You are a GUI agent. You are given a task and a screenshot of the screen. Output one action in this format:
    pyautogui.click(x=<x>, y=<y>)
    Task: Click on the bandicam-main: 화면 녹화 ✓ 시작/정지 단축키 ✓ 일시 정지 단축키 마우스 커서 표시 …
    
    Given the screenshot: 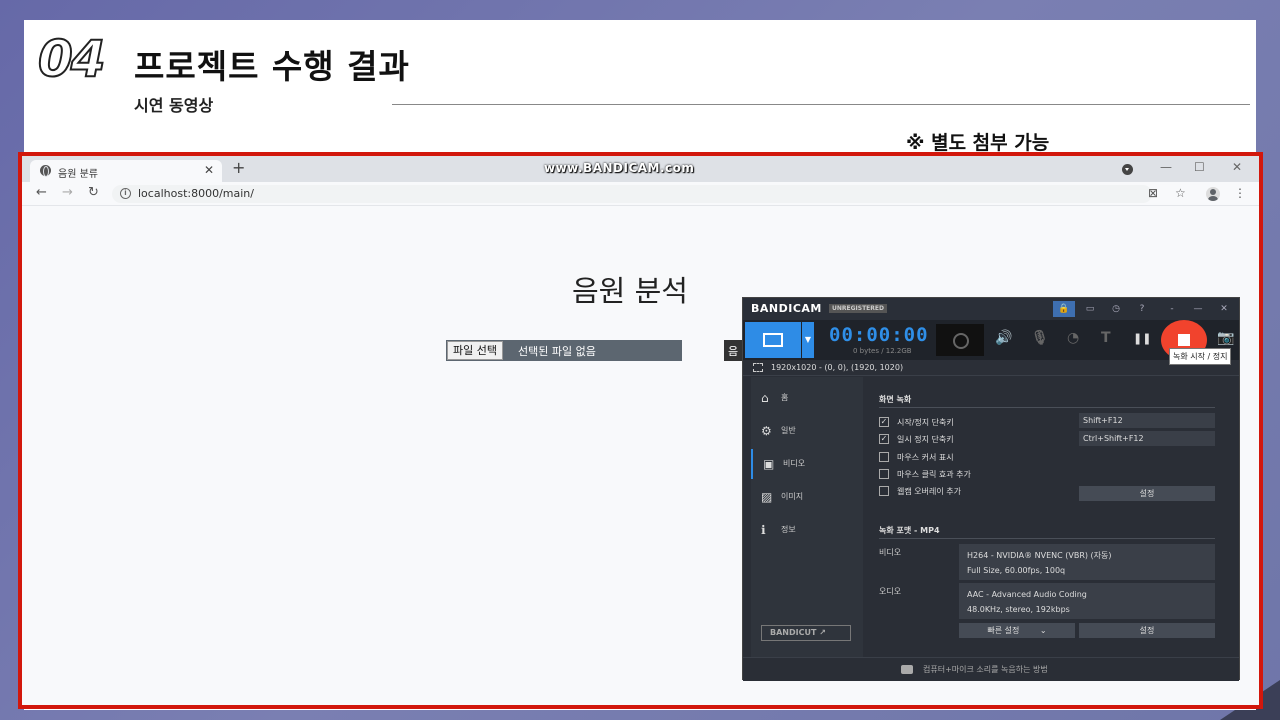 What is the action you would take?
    pyautogui.click(x=1048, y=517)
    